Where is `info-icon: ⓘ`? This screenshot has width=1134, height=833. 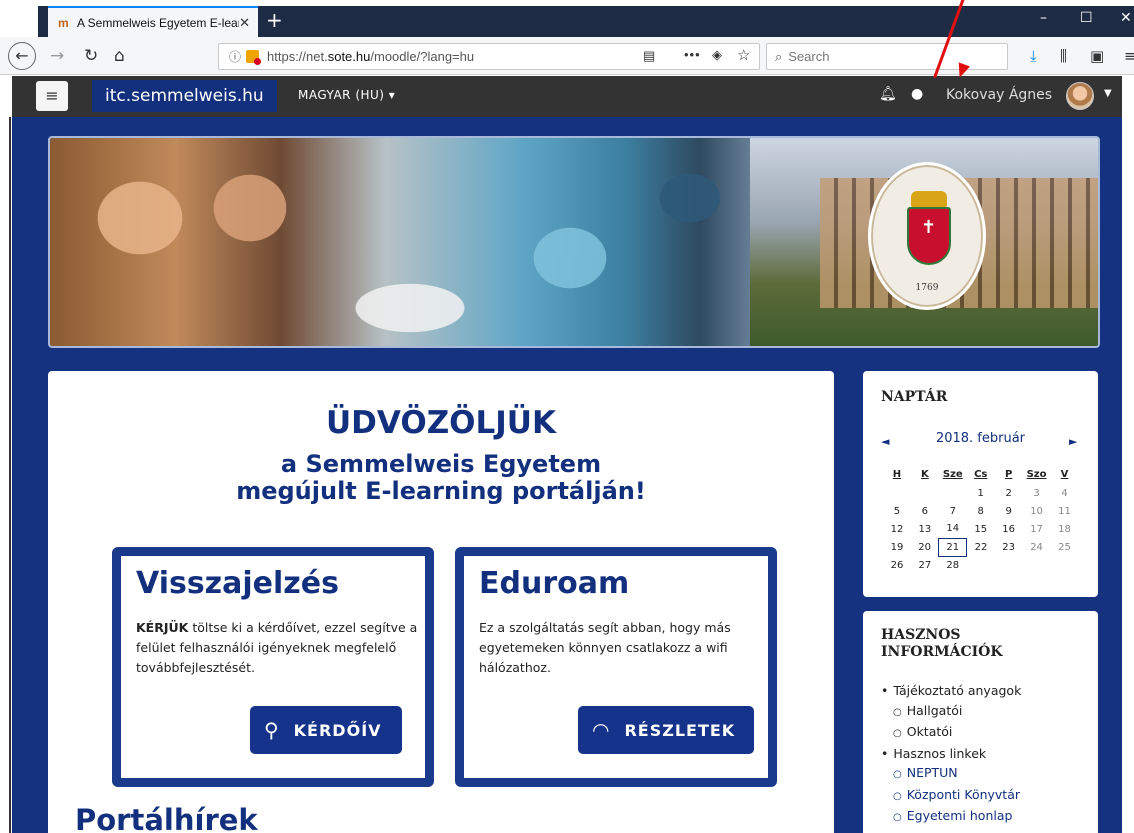
info-icon: ⓘ is located at coordinates (235, 56).